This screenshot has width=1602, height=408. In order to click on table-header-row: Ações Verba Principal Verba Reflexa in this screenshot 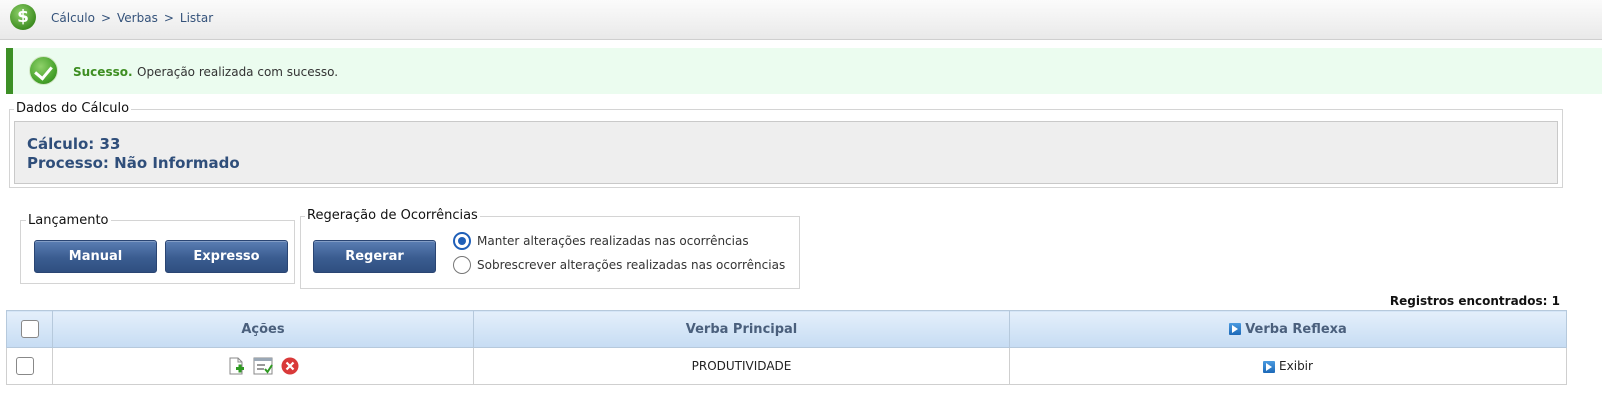, I will do `click(786, 329)`.